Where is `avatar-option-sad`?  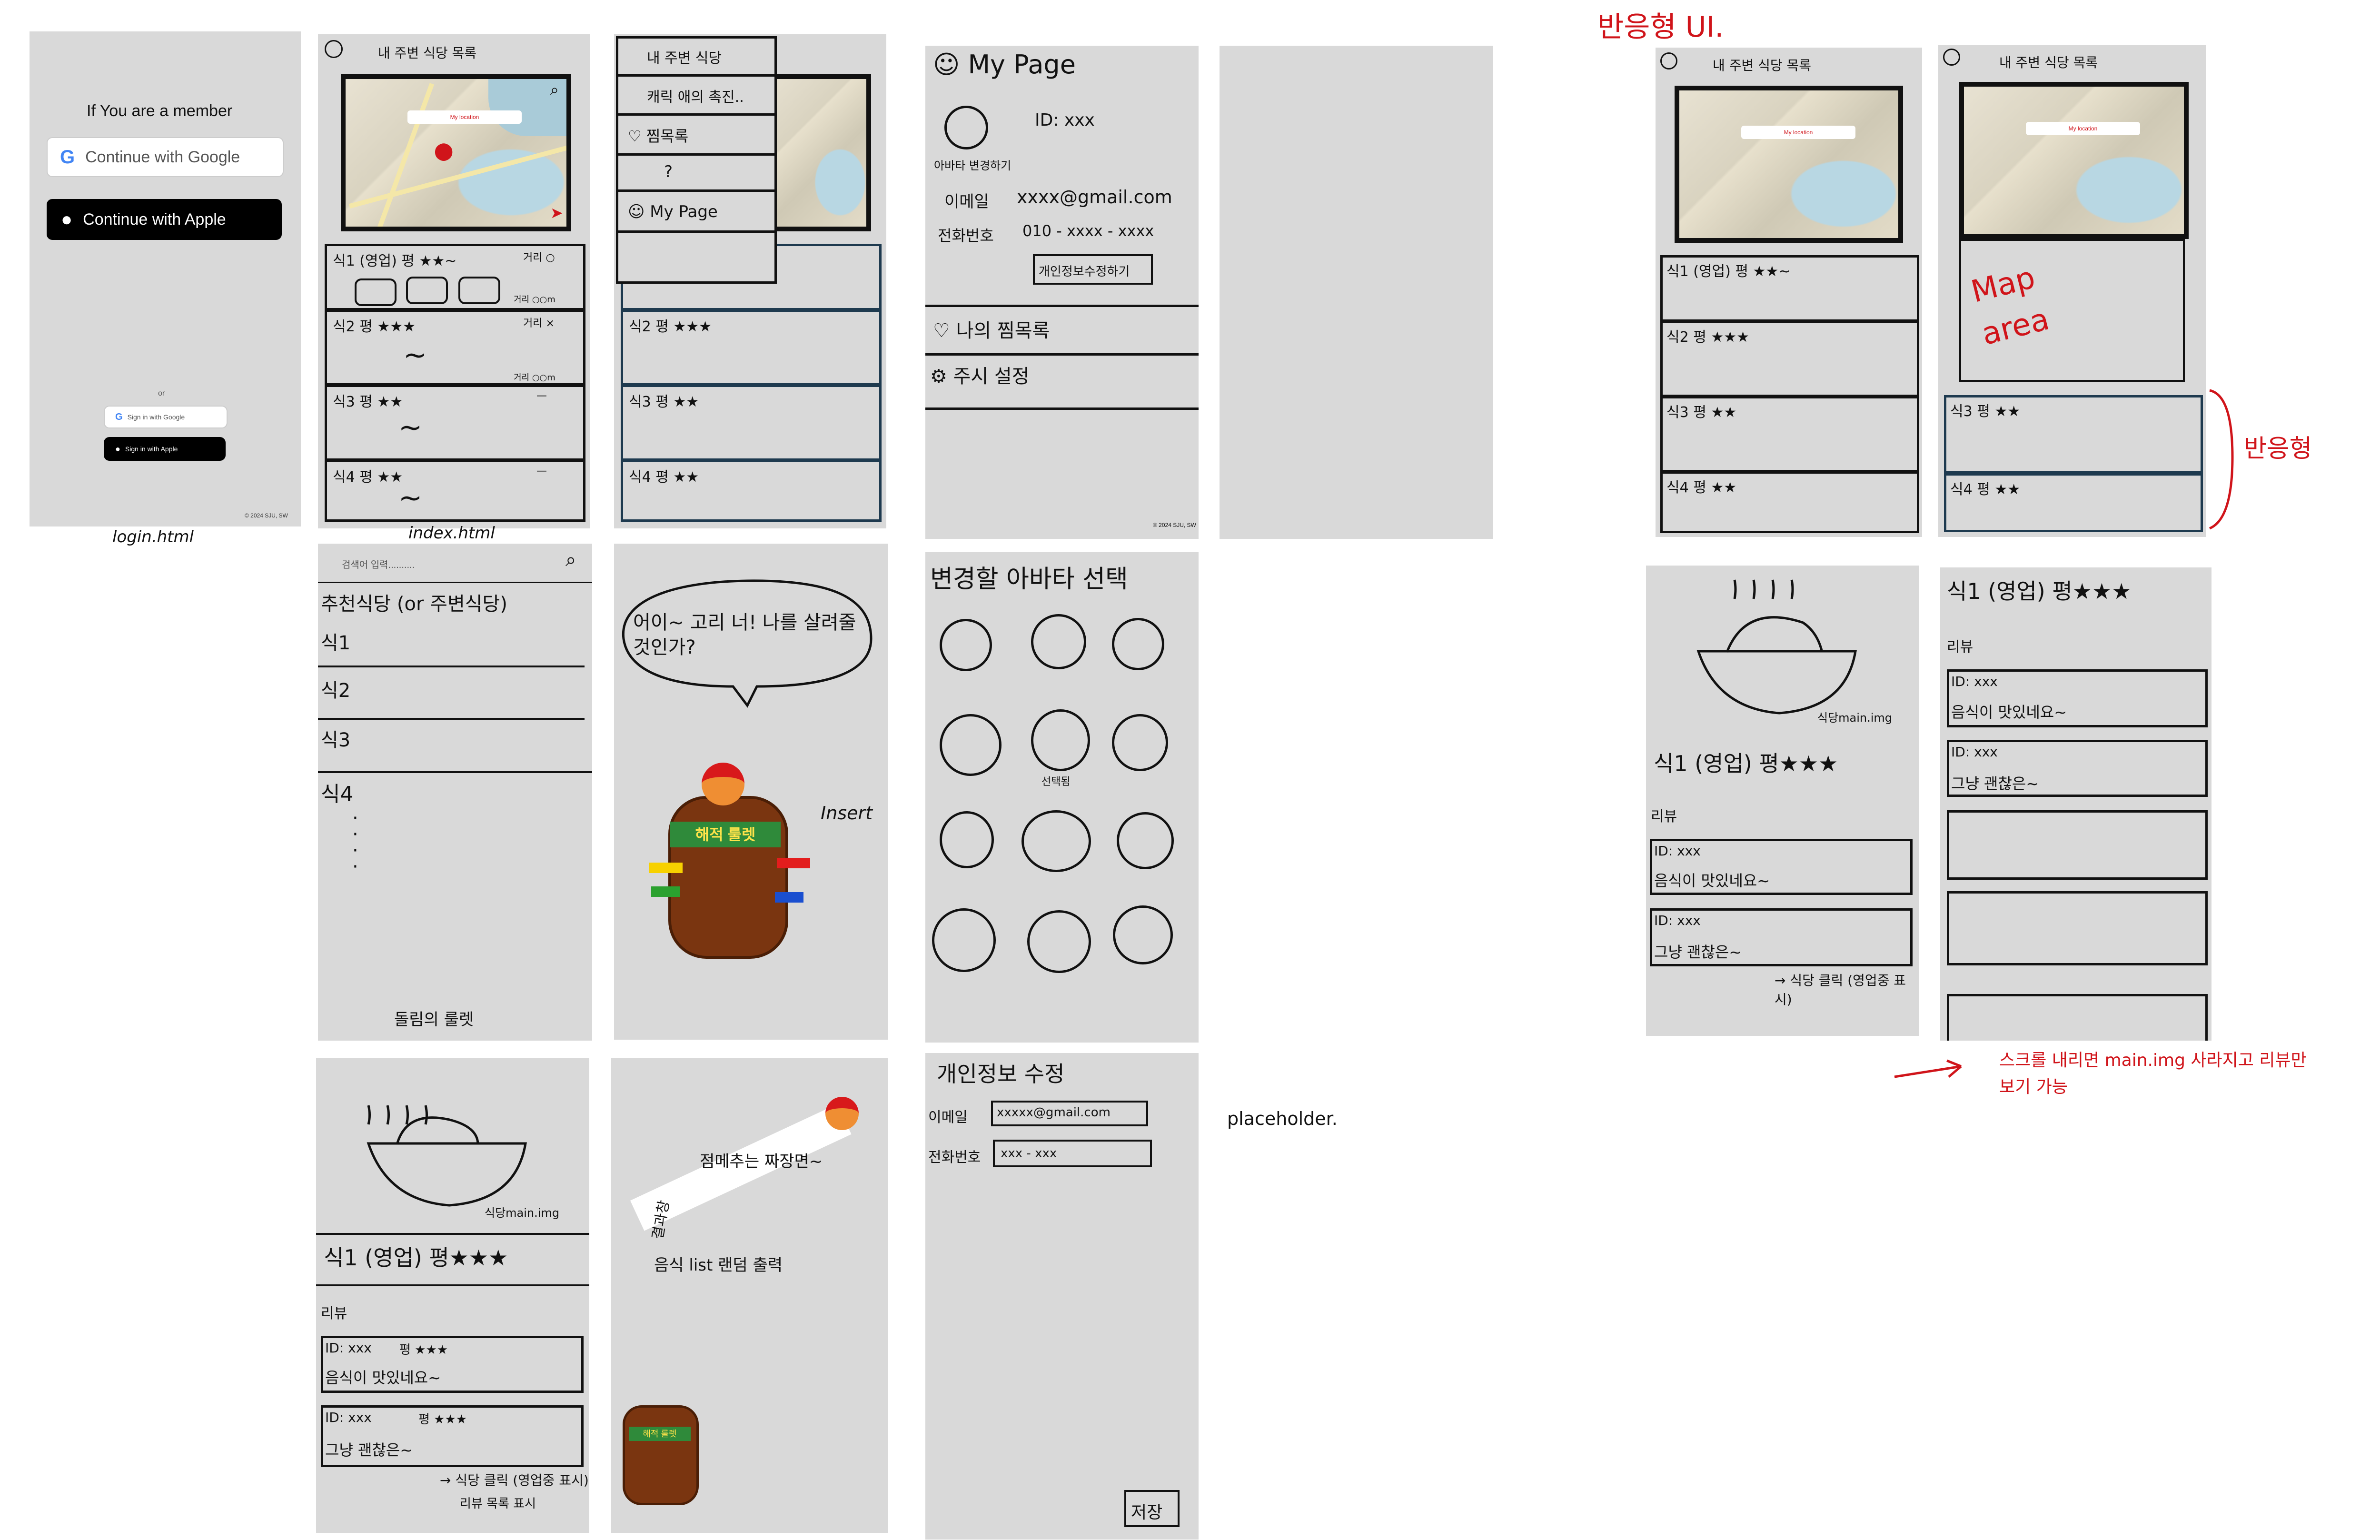 avatar-option-sad is located at coordinates (1138, 644).